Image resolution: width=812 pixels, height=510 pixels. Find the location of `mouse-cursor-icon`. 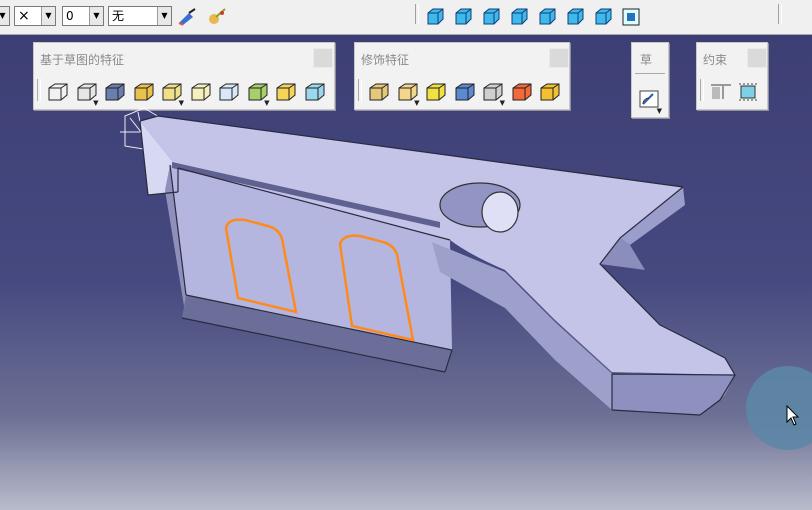

mouse-cursor-icon is located at coordinates (793, 417).